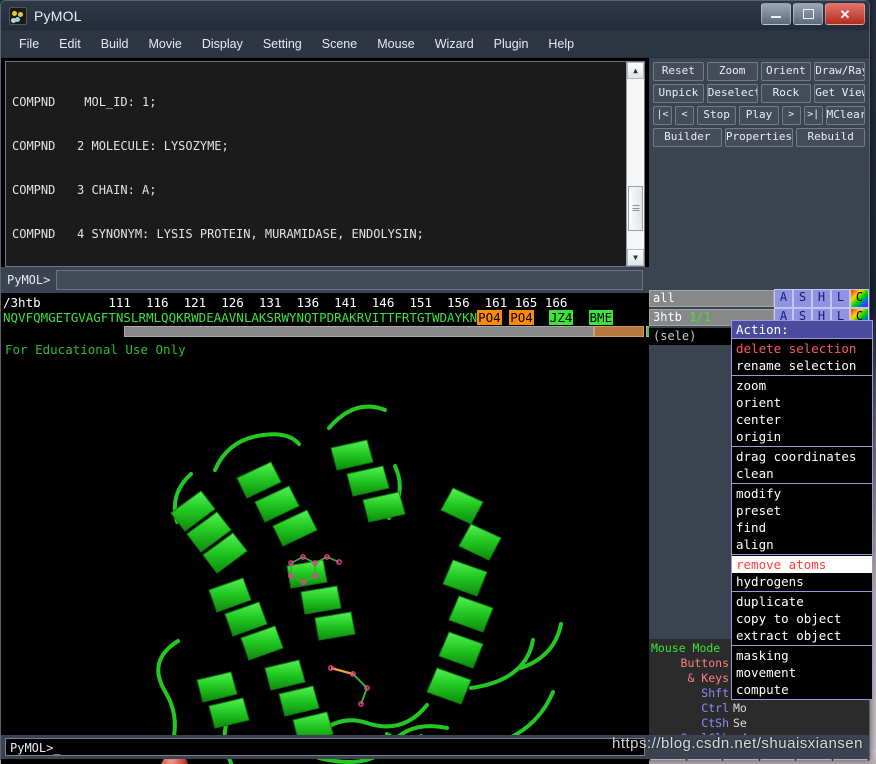  I want to click on command-prompt-label: PyMOL>, so click(29, 280).